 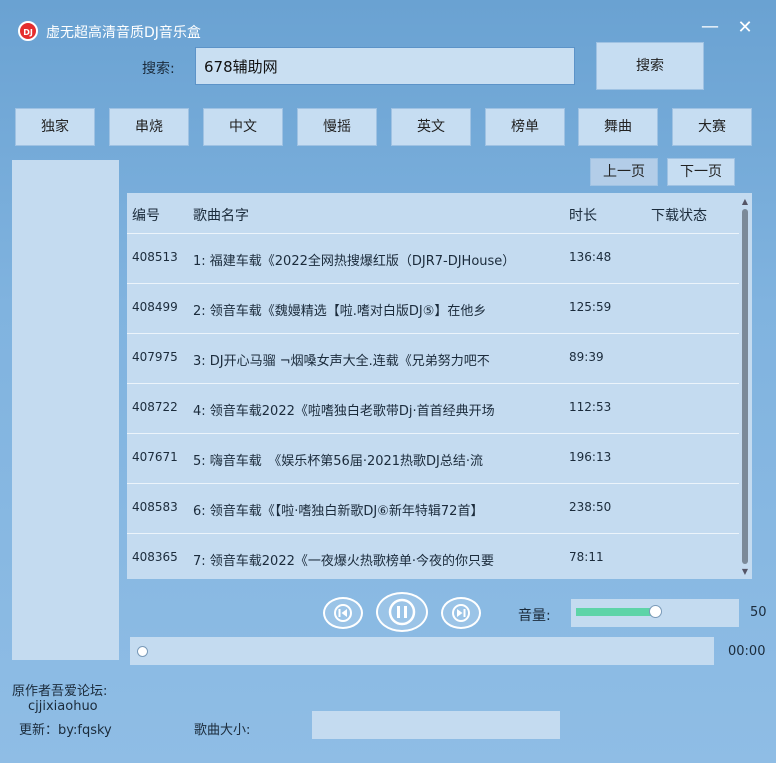 What do you see at coordinates (586, 557) in the screenshot?
I see `song-duration: 78:11` at bounding box center [586, 557].